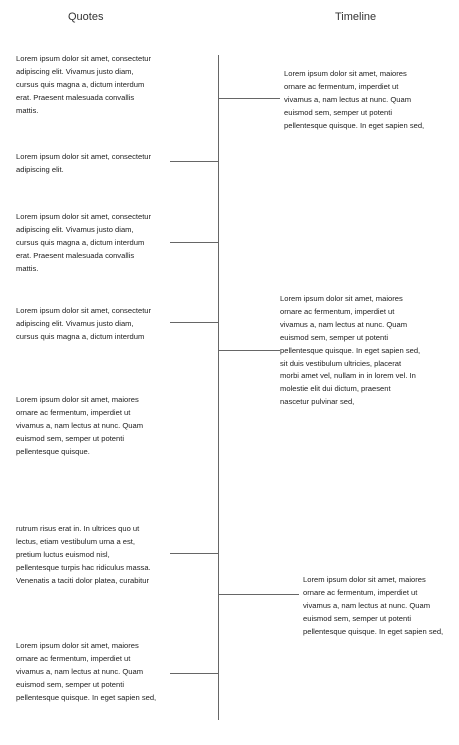 The height and width of the screenshot is (745, 459). What do you see at coordinates (356, 17) in the screenshot?
I see `timeline-header: Timeline` at bounding box center [356, 17].